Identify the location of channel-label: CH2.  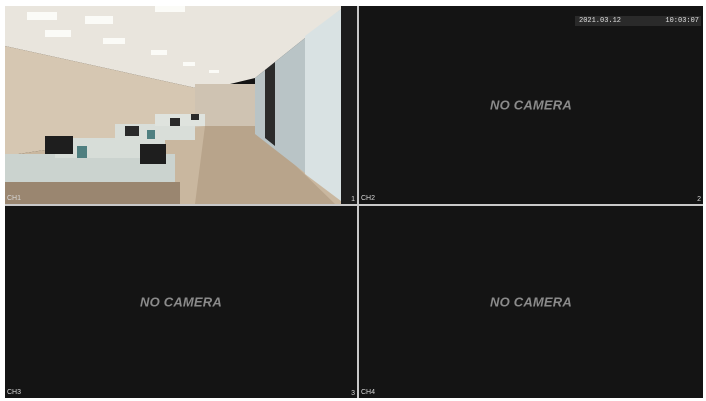
(368, 198).